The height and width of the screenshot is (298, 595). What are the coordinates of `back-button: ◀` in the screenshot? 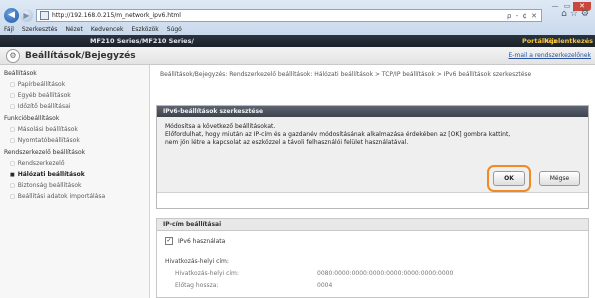 It's located at (11, 15).